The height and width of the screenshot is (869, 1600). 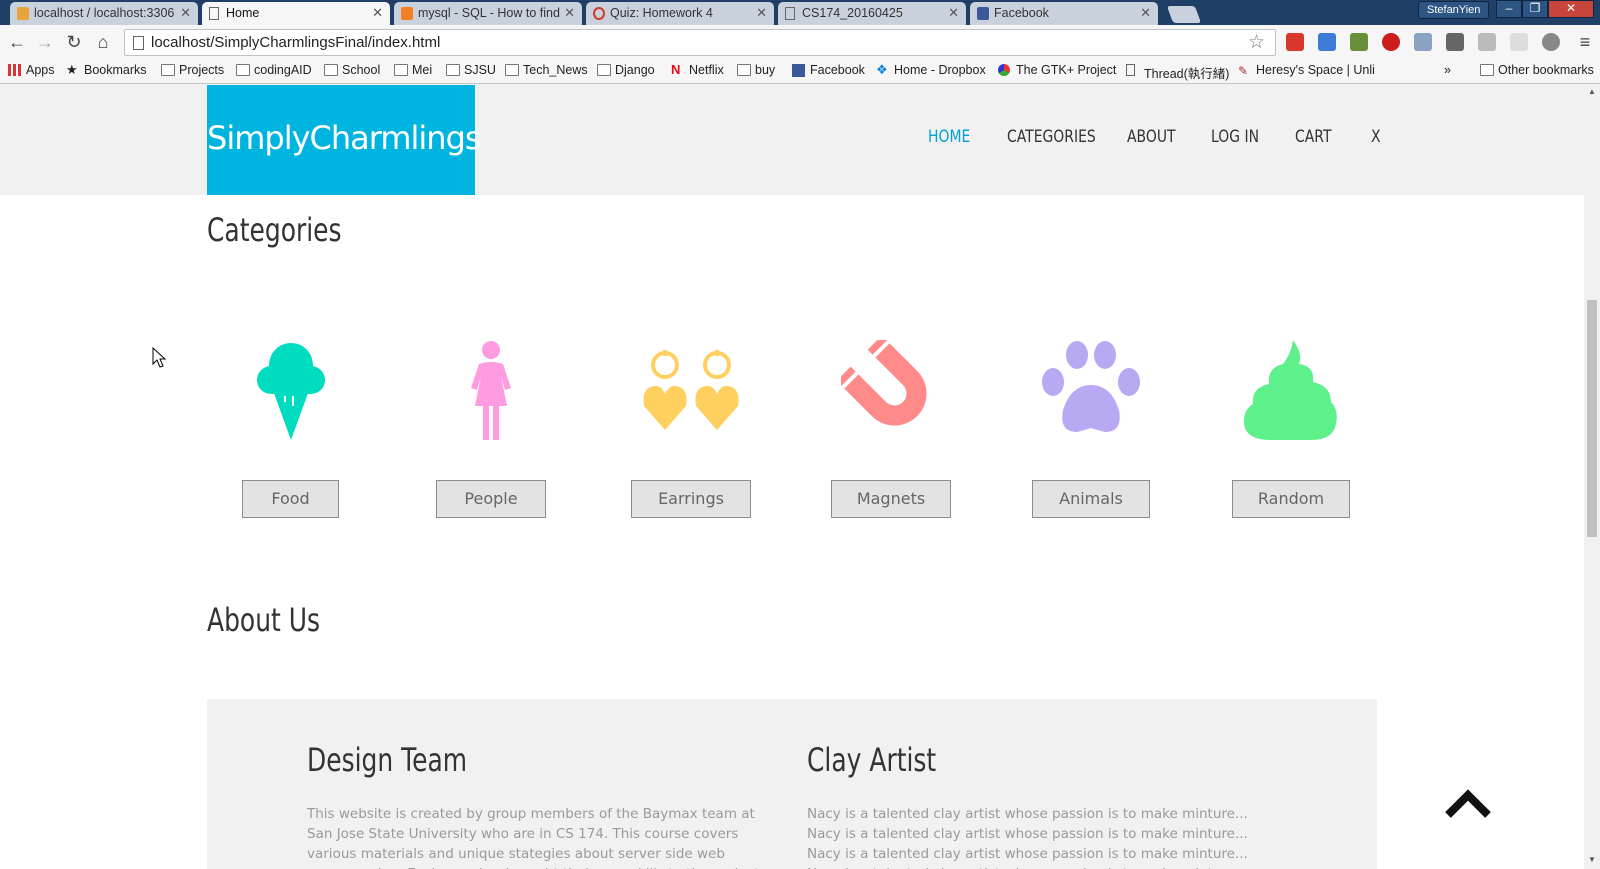 I want to click on reload-icon: ↻, so click(x=74, y=42).